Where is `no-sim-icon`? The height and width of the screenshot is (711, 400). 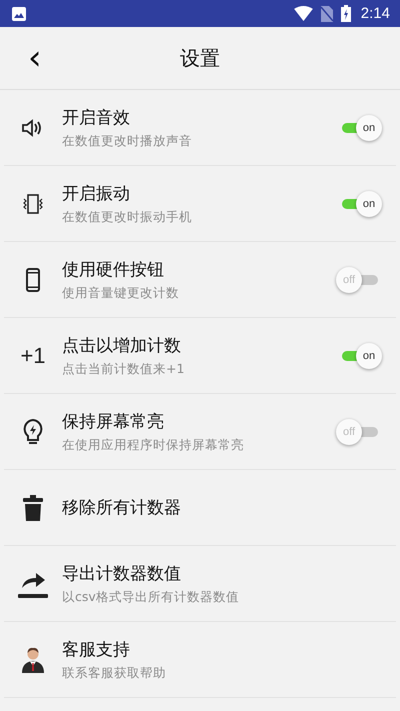 no-sim-icon is located at coordinates (326, 14).